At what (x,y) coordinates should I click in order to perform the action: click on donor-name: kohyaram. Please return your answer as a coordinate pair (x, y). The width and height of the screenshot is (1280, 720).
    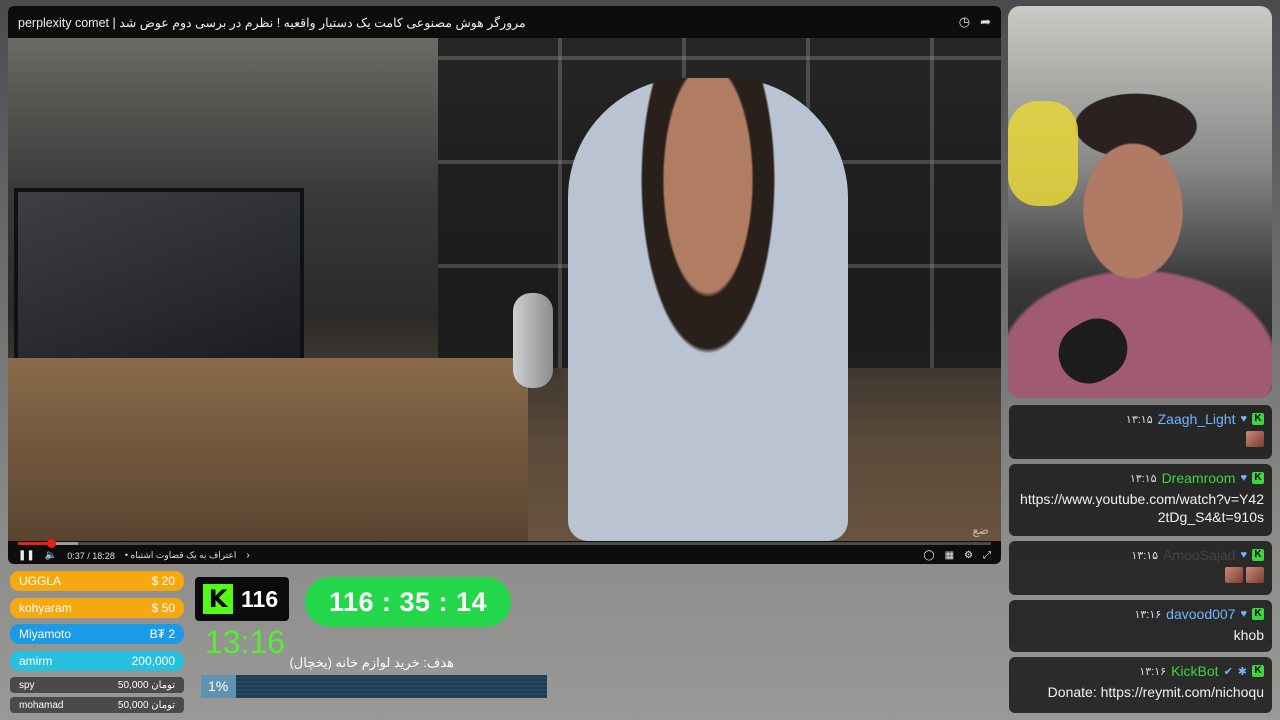
    Looking at the image, I should click on (45, 607).